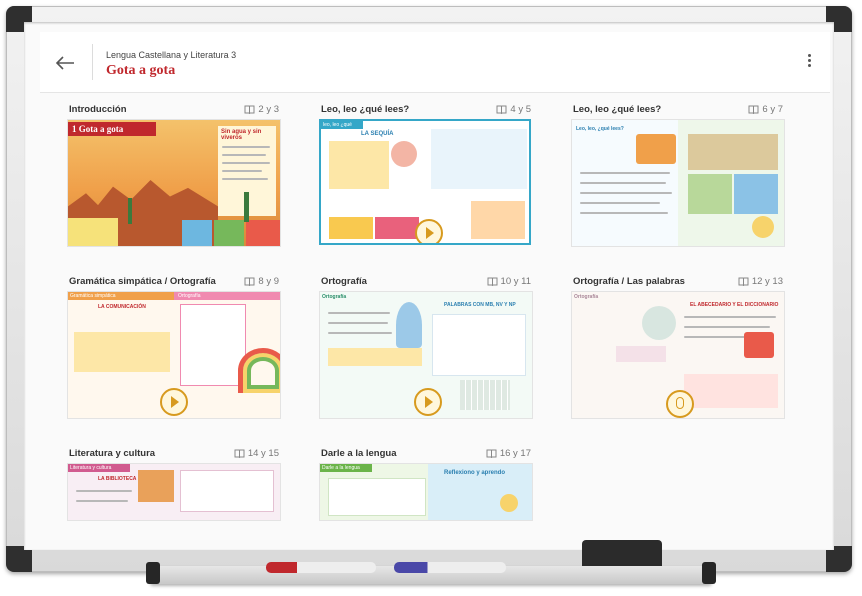 The image size is (862, 596). What do you see at coordinates (659, 323) in the screenshot?
I see `thumb-tree` at bounding box center [659, 323].